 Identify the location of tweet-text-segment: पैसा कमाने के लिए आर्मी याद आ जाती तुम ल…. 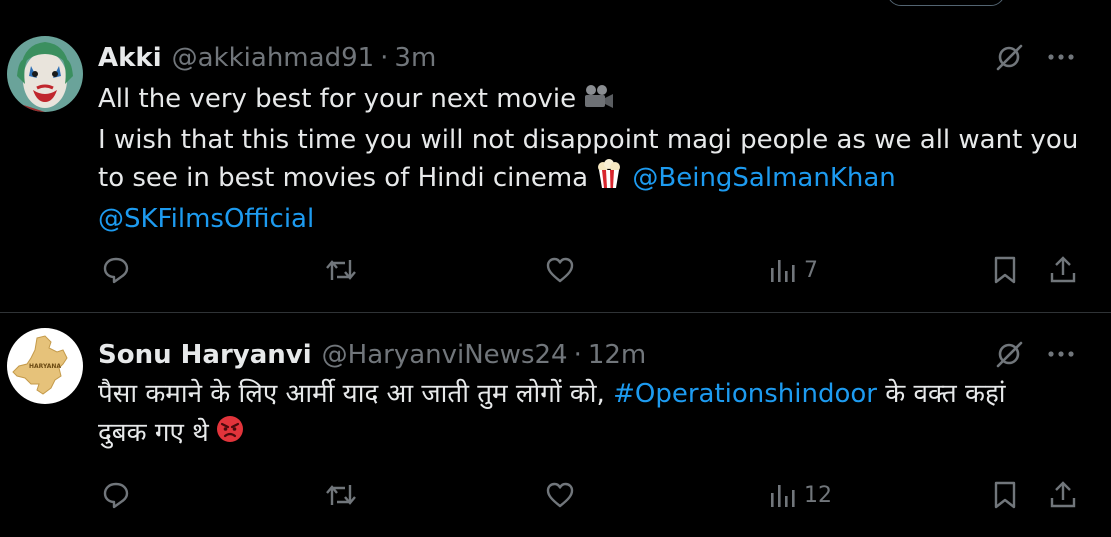
(351, 394).